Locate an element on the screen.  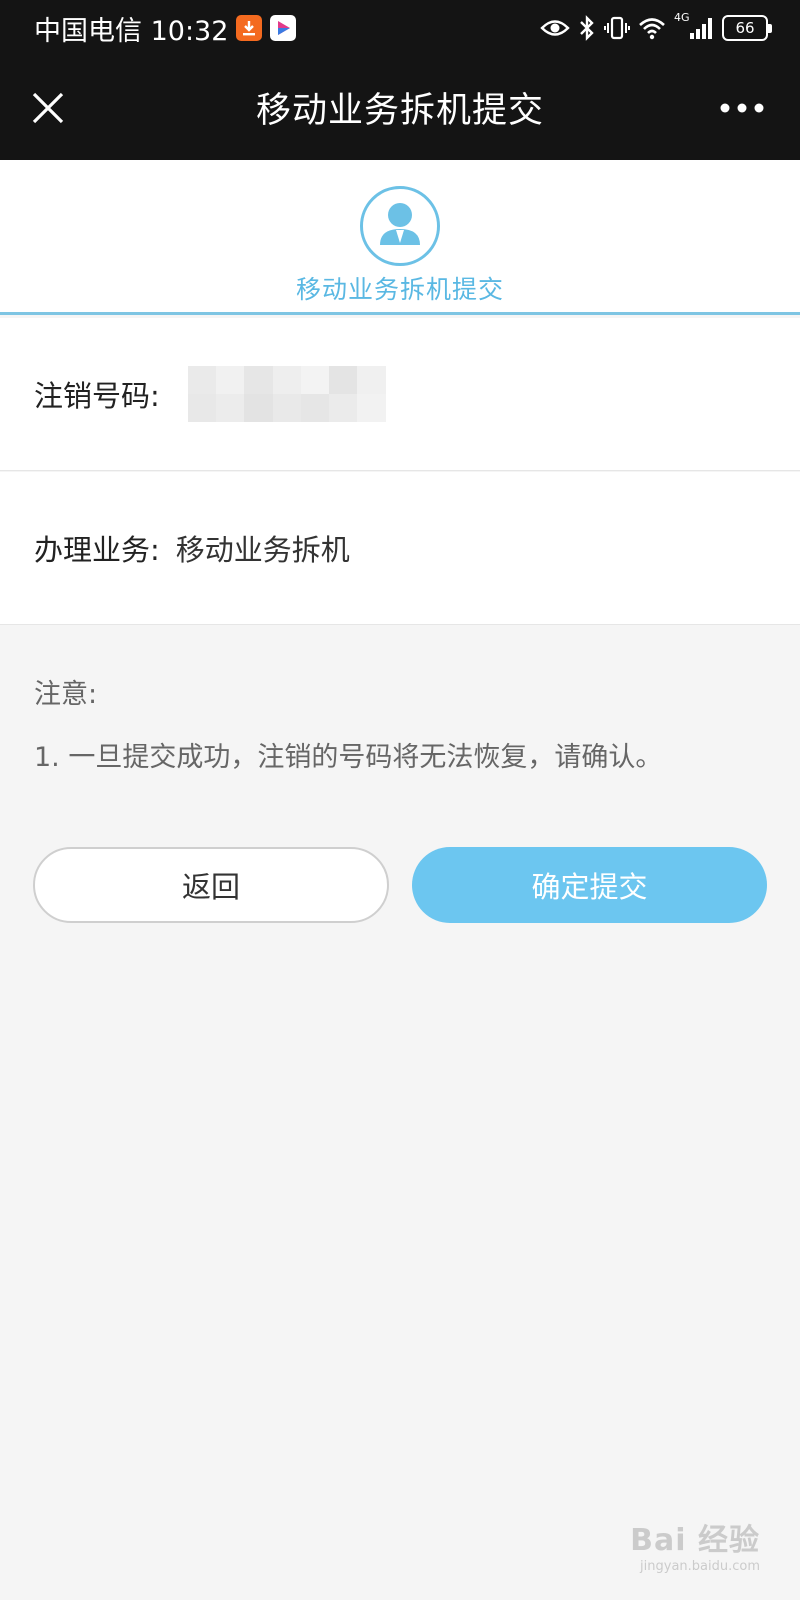
carrier-time: 中国电信 10:32 is located at coordinates (131, 31).